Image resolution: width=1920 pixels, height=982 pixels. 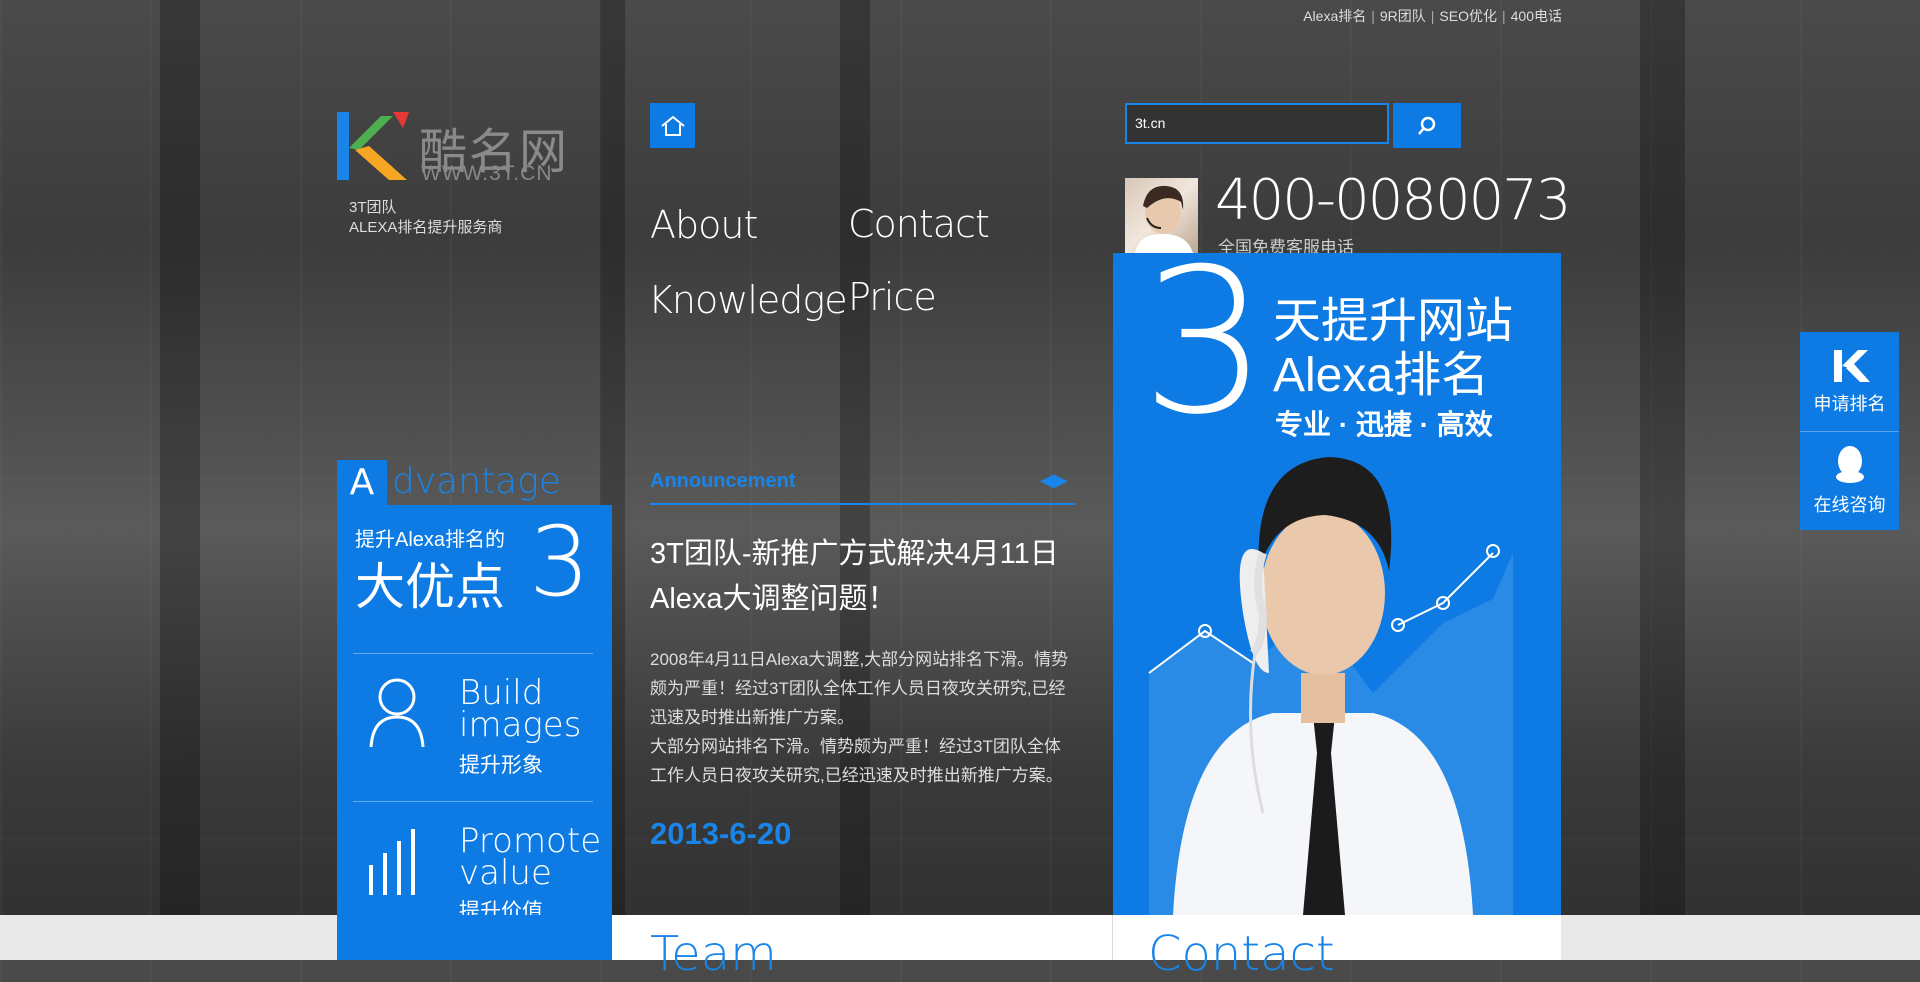 What do you see at coordinates (1468, 16) in the screenshot?
I see `top-link-seo: SEO优化` at bounding box center [1468, 16].